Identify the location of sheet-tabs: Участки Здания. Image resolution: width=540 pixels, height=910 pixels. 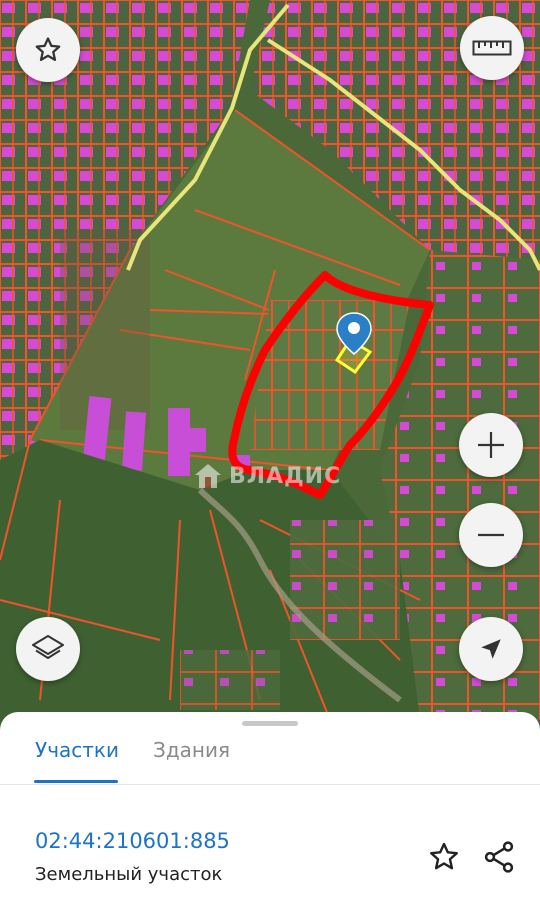
(270, 758).